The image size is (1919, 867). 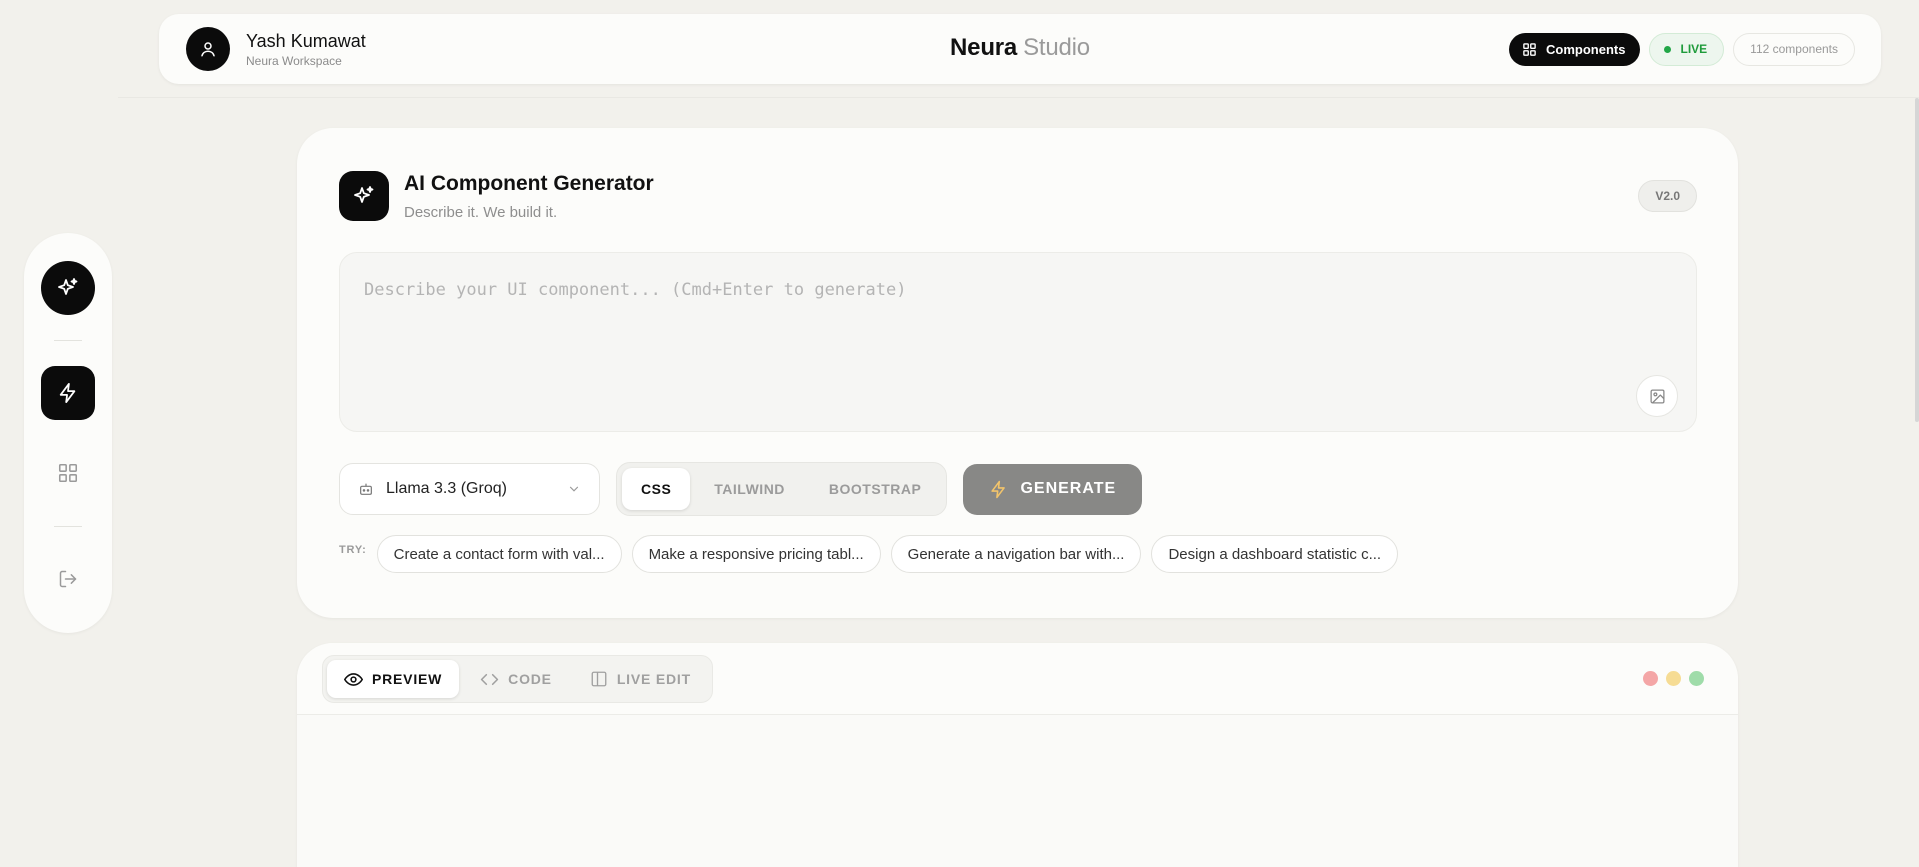 I want to click on window-dot-yellow, so click(x=1673, y=678).